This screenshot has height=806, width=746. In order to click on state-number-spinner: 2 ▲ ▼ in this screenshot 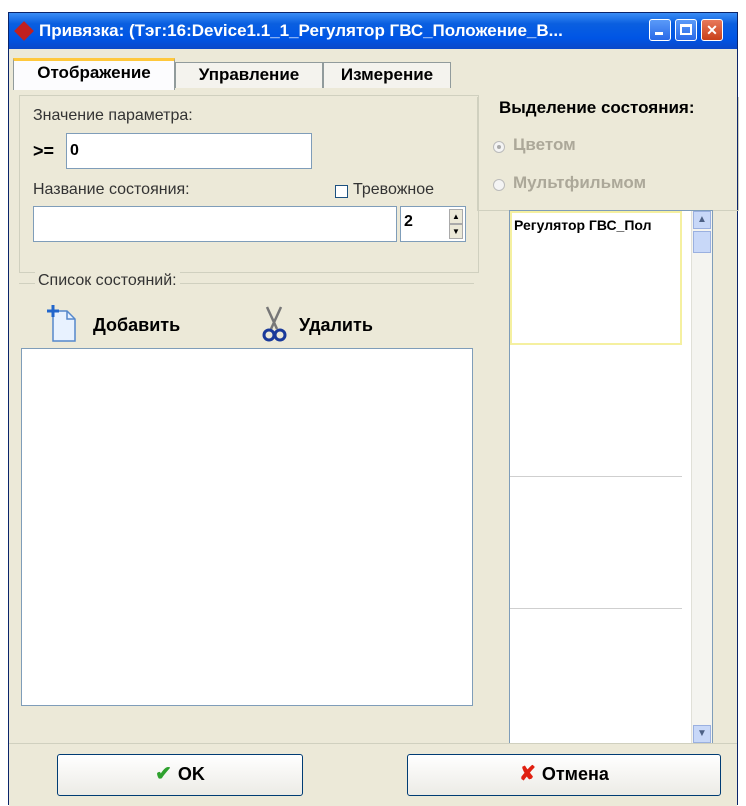, I will do `click(433, 224)`.